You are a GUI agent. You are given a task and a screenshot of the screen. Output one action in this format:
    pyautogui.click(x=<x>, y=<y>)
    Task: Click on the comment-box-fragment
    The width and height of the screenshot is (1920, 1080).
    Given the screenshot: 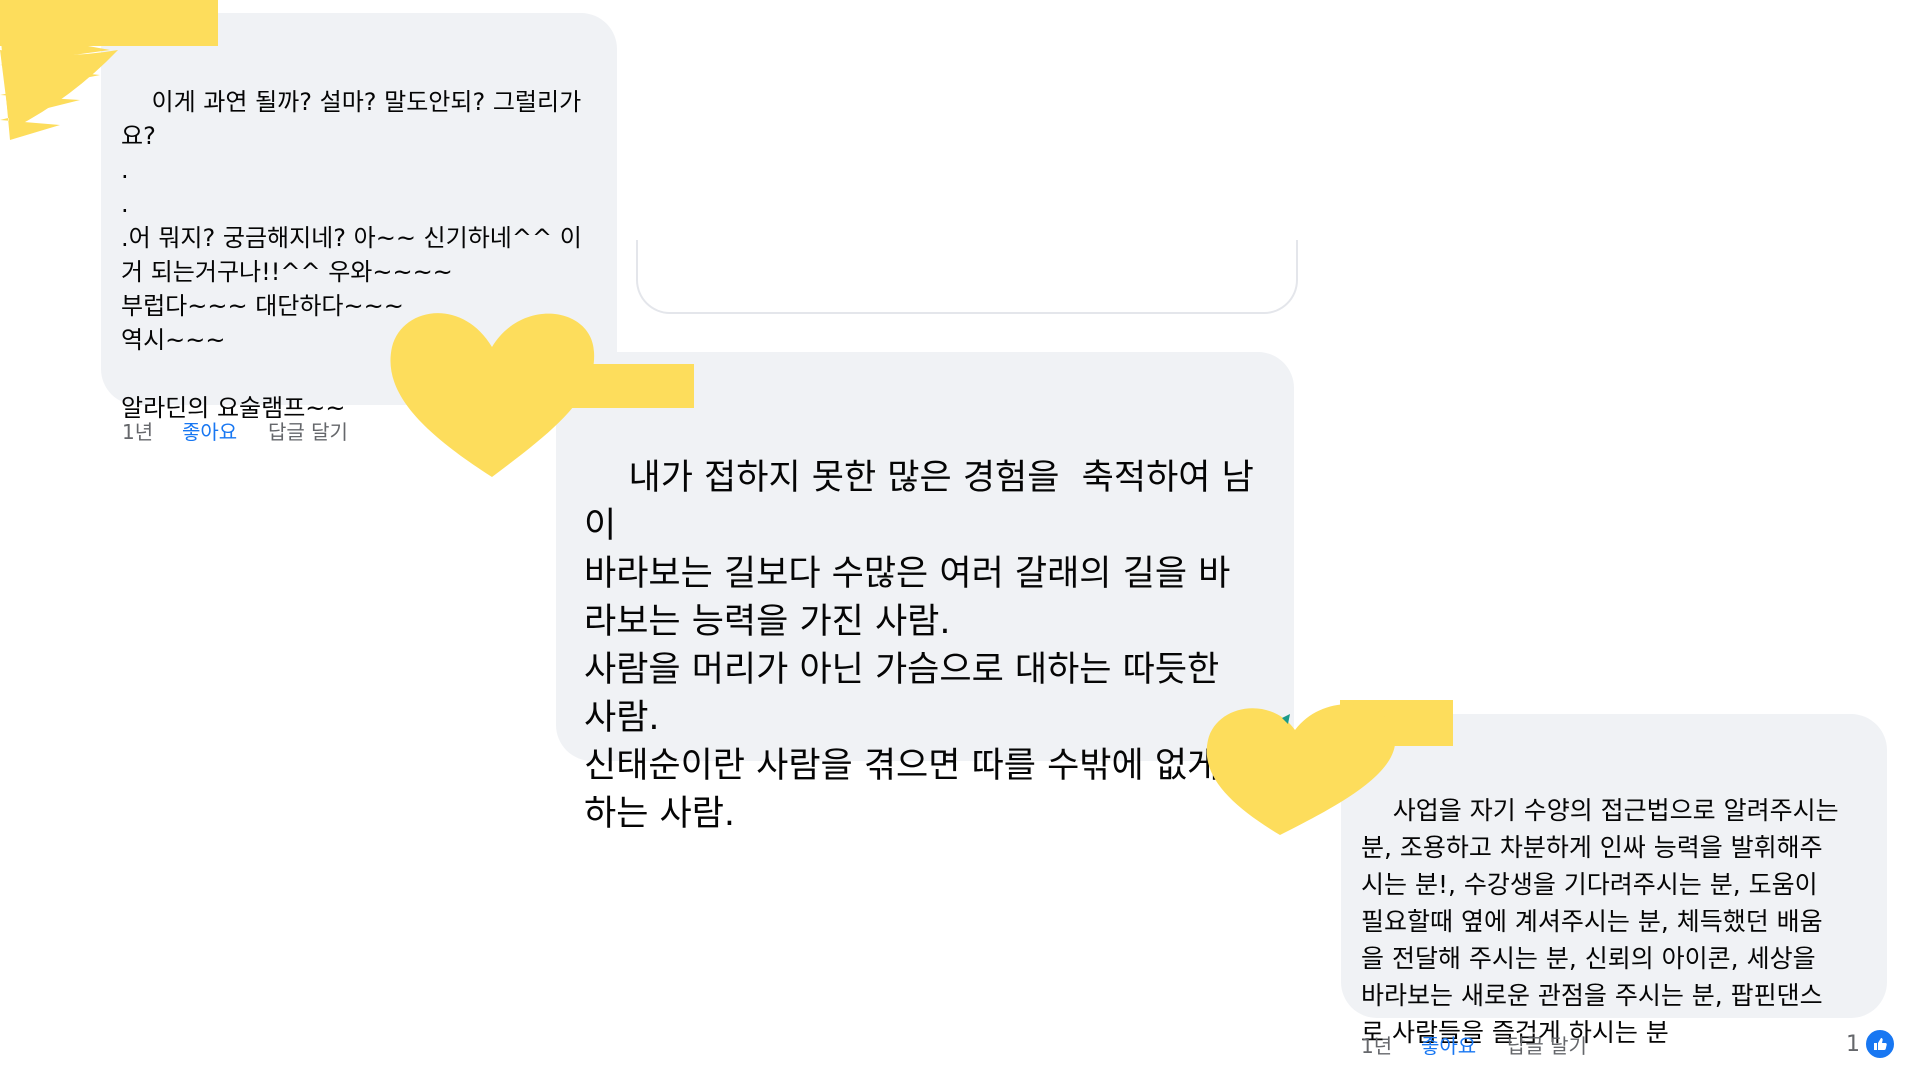 What is the action you would take?
    pyautogui.click(x=967, y=277)
    